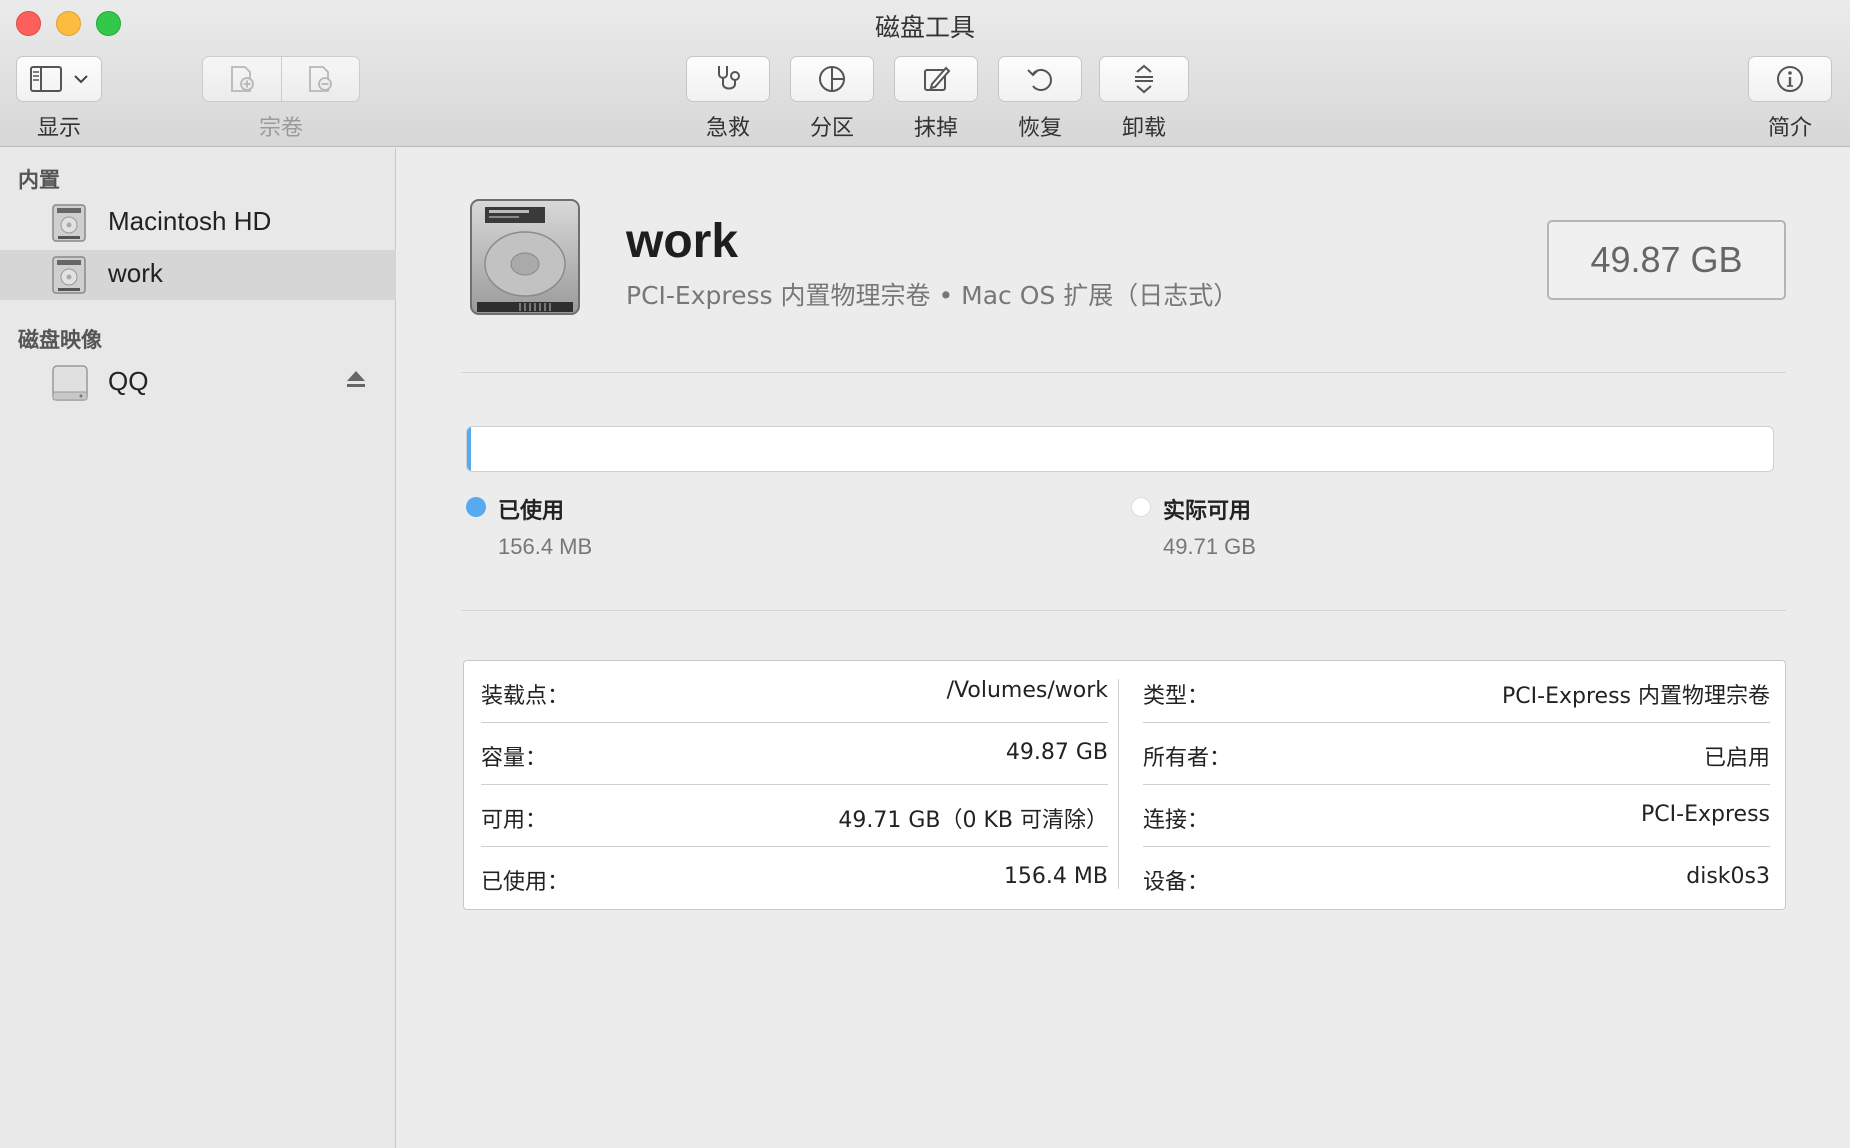 The image size is (1850, 1148). What do you see at coordinates (794, 816) in the screenshot?
I see `info-row-available: 可用： 49.71 GB（0 KB 可清除）` at bounding box center [794, 816].